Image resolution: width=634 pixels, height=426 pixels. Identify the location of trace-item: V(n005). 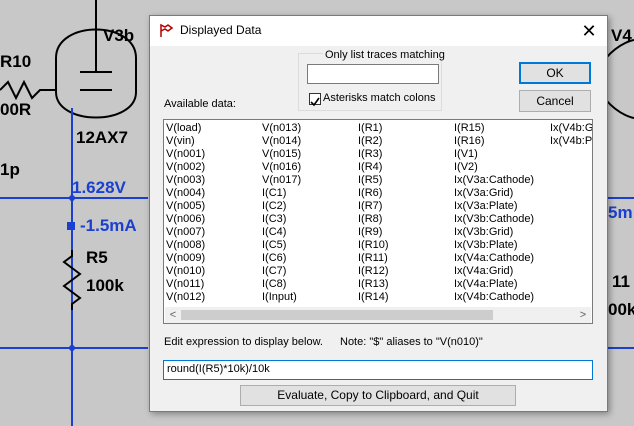
(185, 206).